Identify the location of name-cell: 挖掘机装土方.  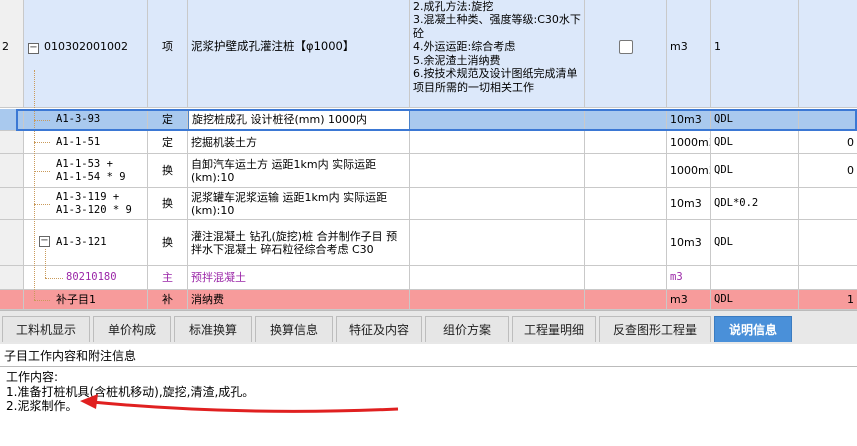
(299, 142).